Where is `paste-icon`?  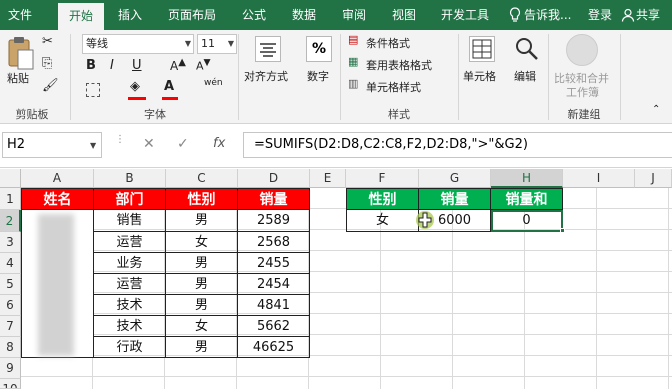 paste-icon is located at coordinates (21, 54).